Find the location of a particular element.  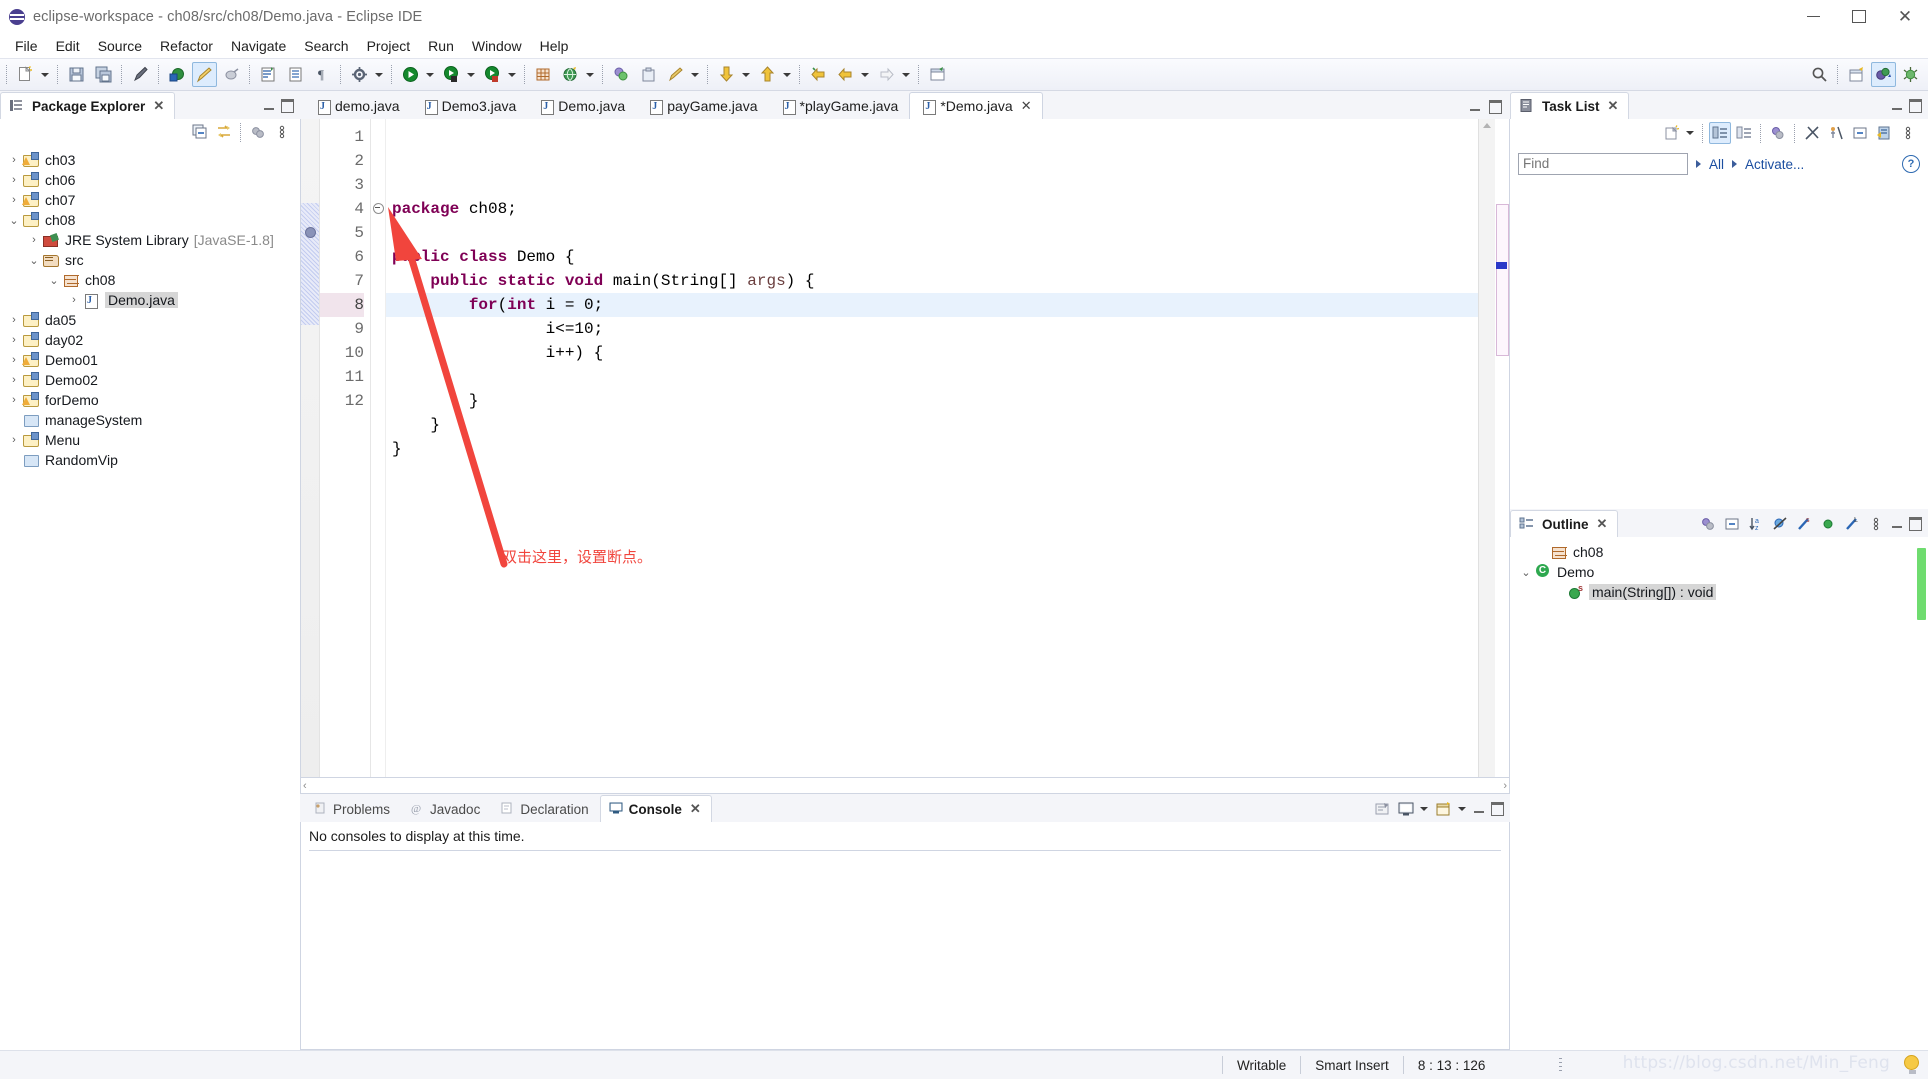

scrollbar-thumb is located at coordinates (1502, 280).